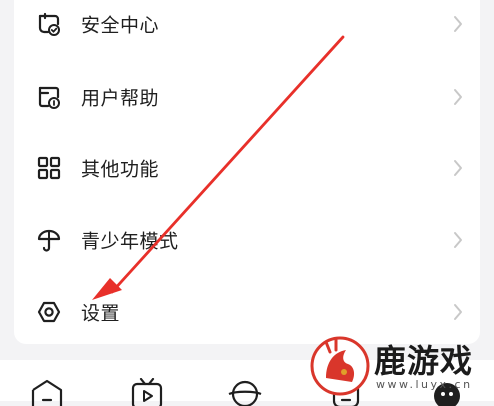 The image size is (494, 406). I want to click on tv-icon, so click(147, 392).